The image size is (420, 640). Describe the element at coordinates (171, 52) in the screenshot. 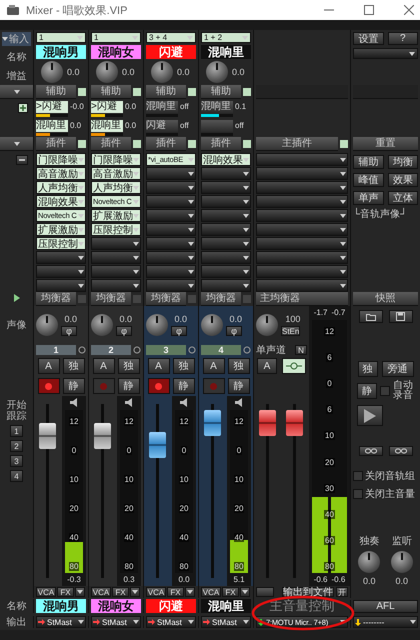

I see `track-name: 闪避` at that location.